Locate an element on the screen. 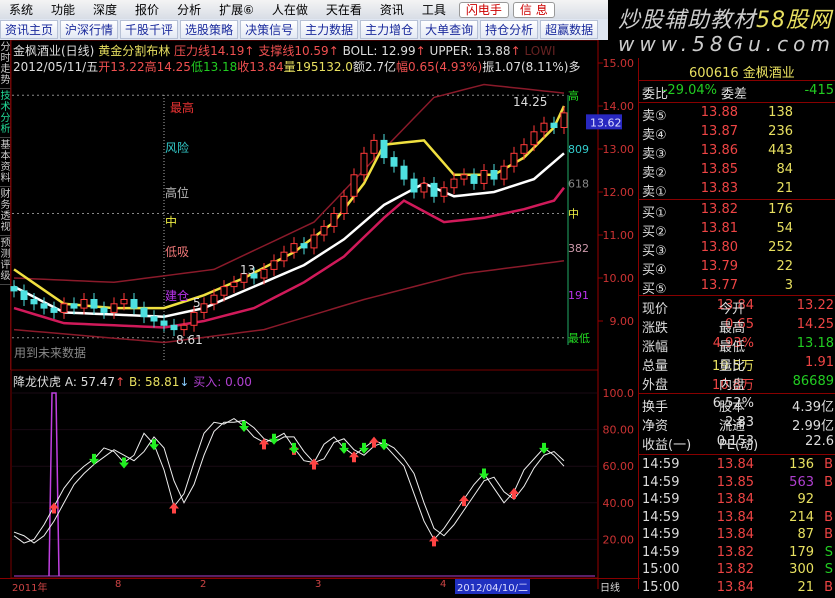 This screenshot has width=835, height=598. menu-item: 资讯 is located at coordinates (392, 9).